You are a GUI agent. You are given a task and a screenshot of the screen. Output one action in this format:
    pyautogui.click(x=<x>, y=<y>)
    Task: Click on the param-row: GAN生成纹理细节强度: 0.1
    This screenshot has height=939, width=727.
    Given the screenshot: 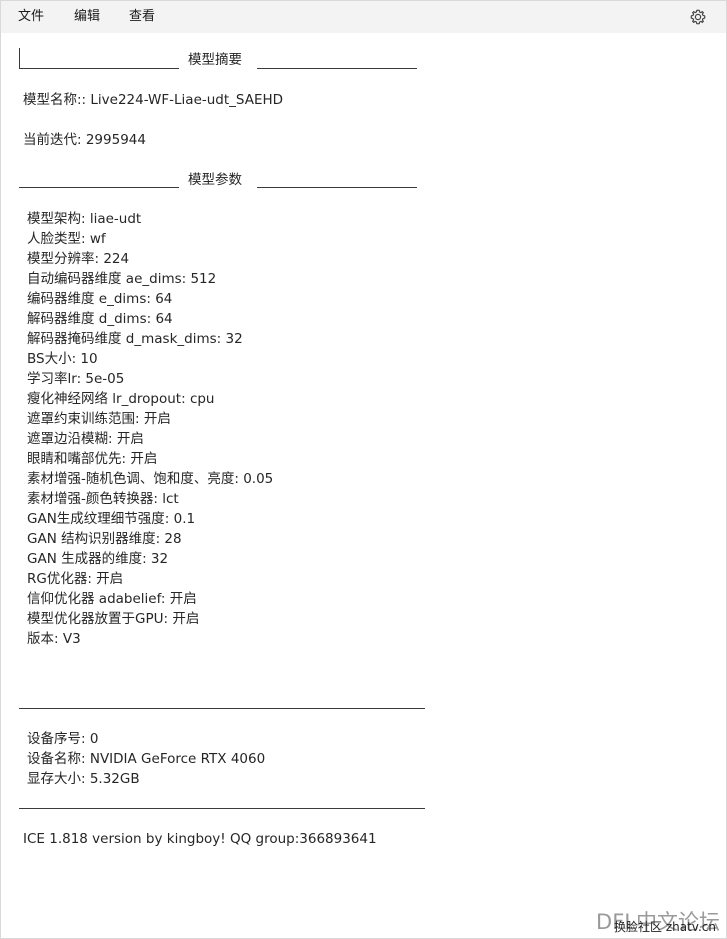 What is the action you would take?
    pyautogui.click(x=111, y=519)
    